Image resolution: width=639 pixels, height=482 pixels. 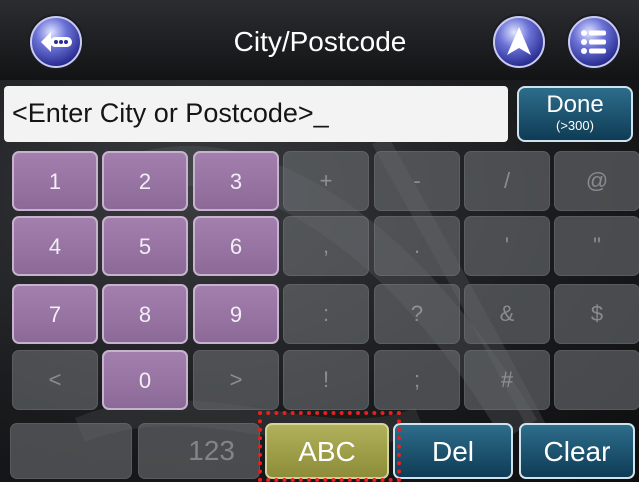 I want to click on key-1: 1, so click(x=55, y=181).